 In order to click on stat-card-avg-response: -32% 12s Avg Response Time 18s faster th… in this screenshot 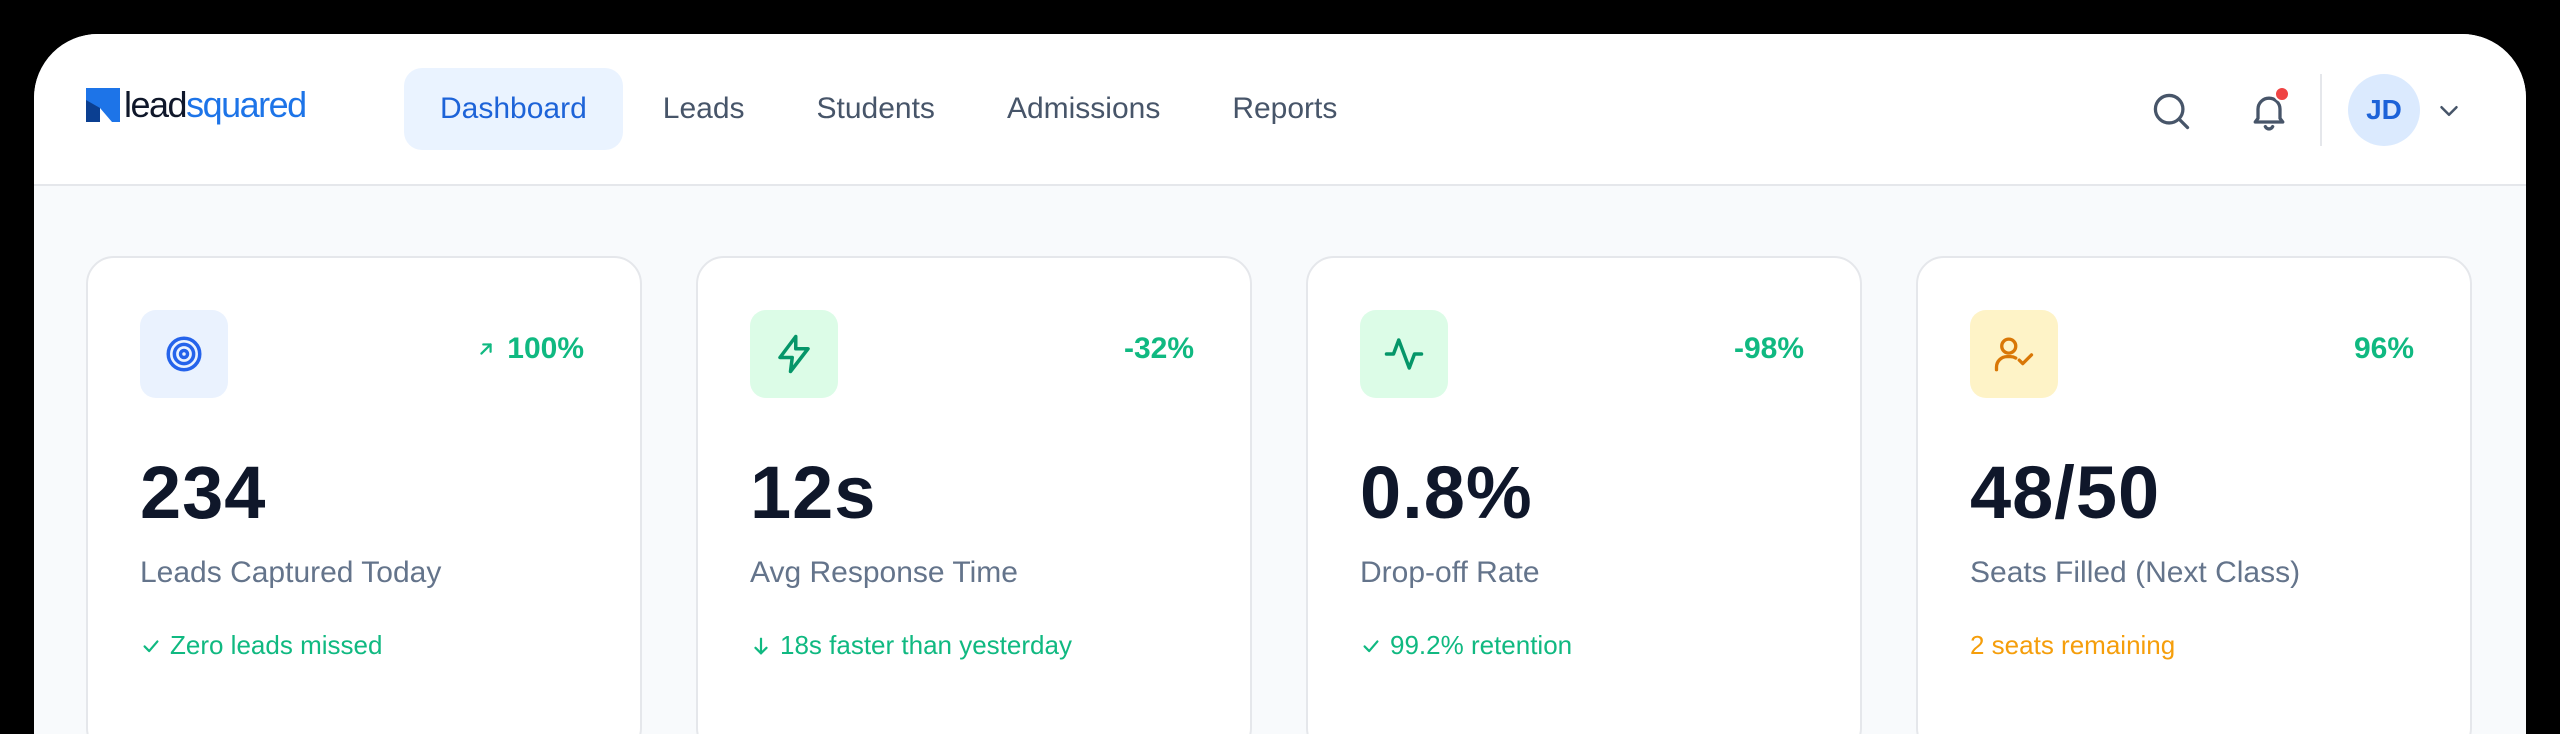, I will do `click(974, 495)`.